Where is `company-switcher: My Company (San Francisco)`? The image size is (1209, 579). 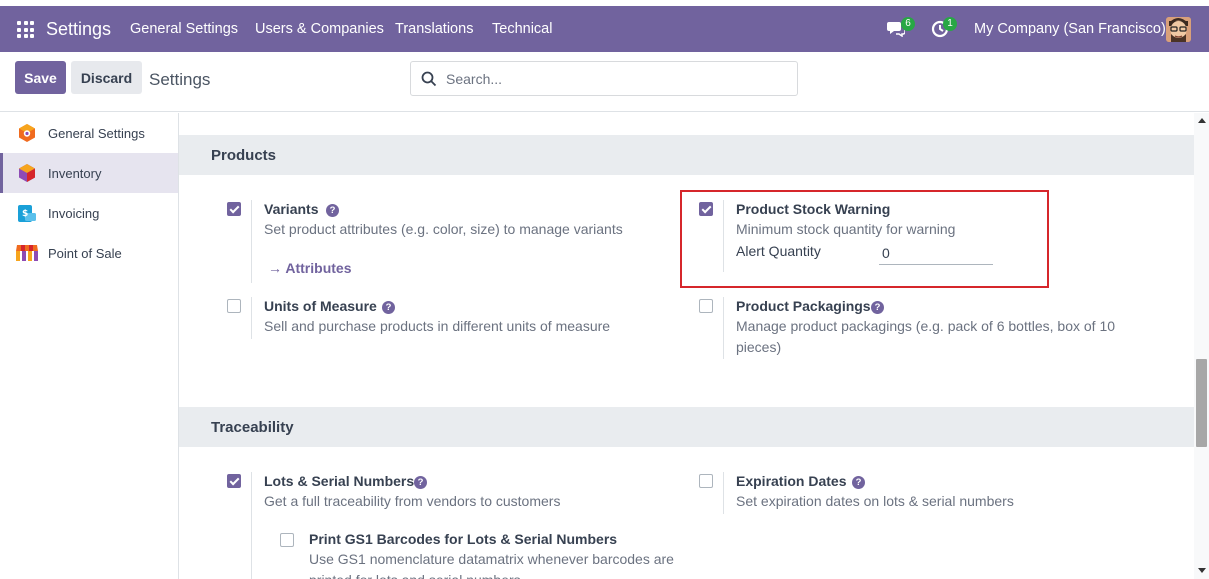 company-switcher: My Company (San Francisco) is located at coordinates (1070, 29).